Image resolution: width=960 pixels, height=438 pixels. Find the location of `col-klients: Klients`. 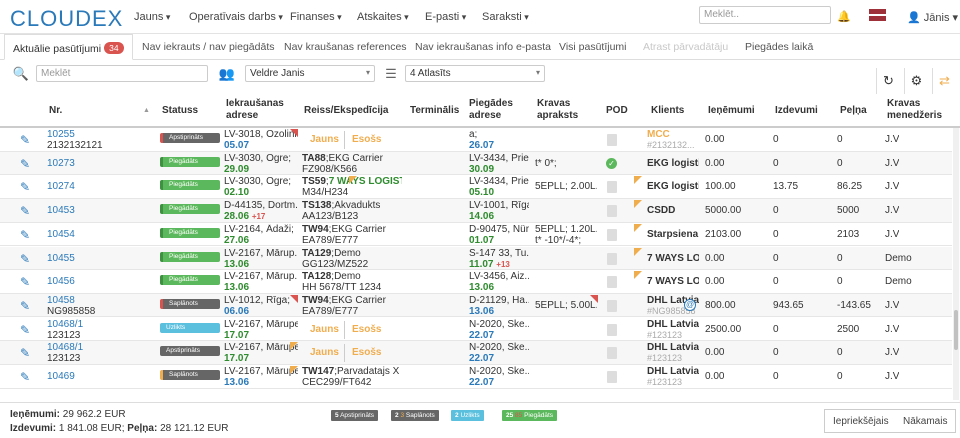

col-klients: Klients is located at coordinates (667, 111).